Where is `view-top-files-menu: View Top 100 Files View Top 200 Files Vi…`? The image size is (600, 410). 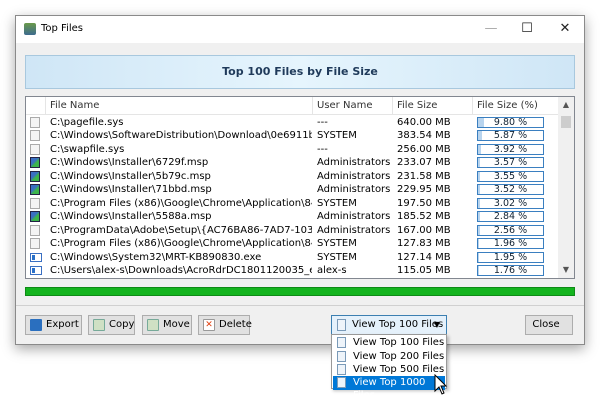
view-top-files-menu: View Top 100 Files View Top 200 Files Vi… is located at coordinates (389, 367).